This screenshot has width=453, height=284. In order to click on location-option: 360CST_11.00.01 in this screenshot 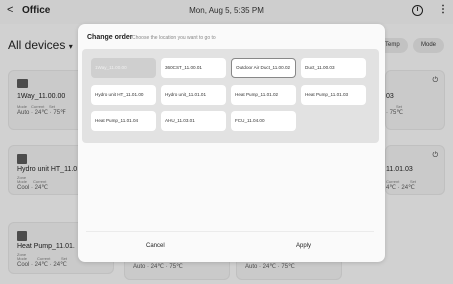, I will do `click(193, 68)`.